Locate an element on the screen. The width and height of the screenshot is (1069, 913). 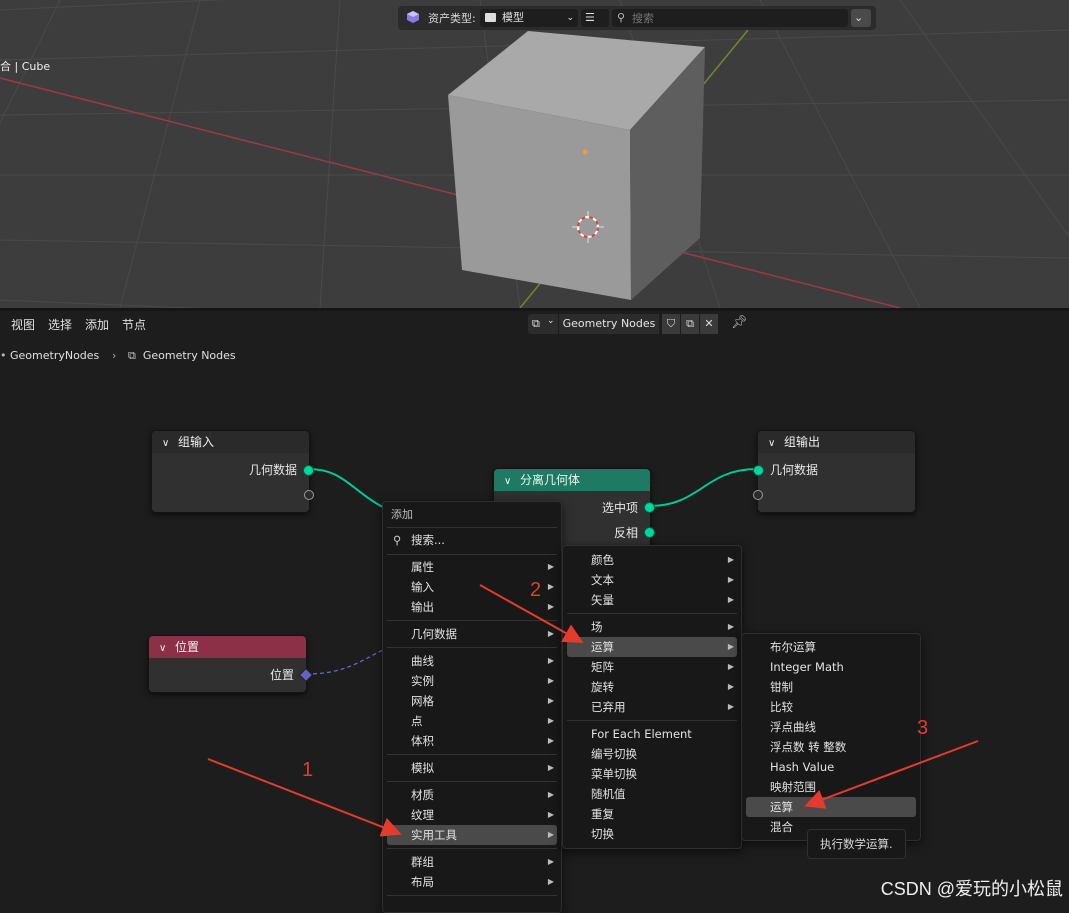
watermark: CSDN @爱玩的小松鼠 is located at coordinates (971, 889).